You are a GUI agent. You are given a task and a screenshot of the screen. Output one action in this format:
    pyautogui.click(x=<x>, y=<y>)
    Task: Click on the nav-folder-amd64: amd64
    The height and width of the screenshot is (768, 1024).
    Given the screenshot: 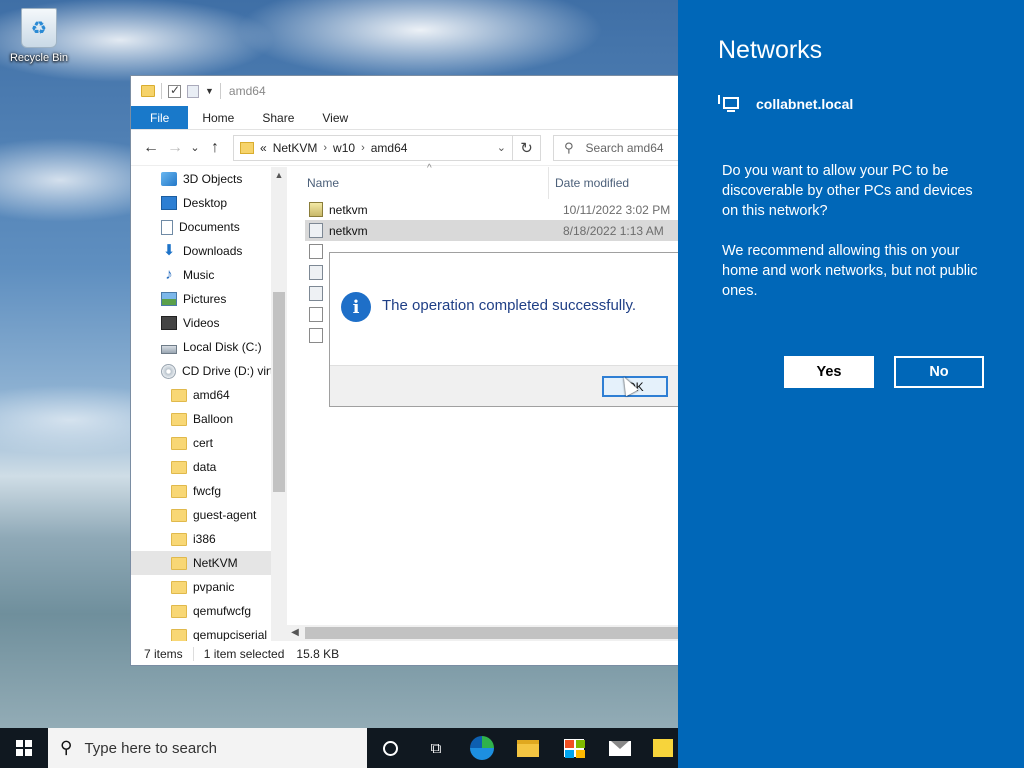 What is the action you would take?
    pyautogui.click(x=209, y=395)
    